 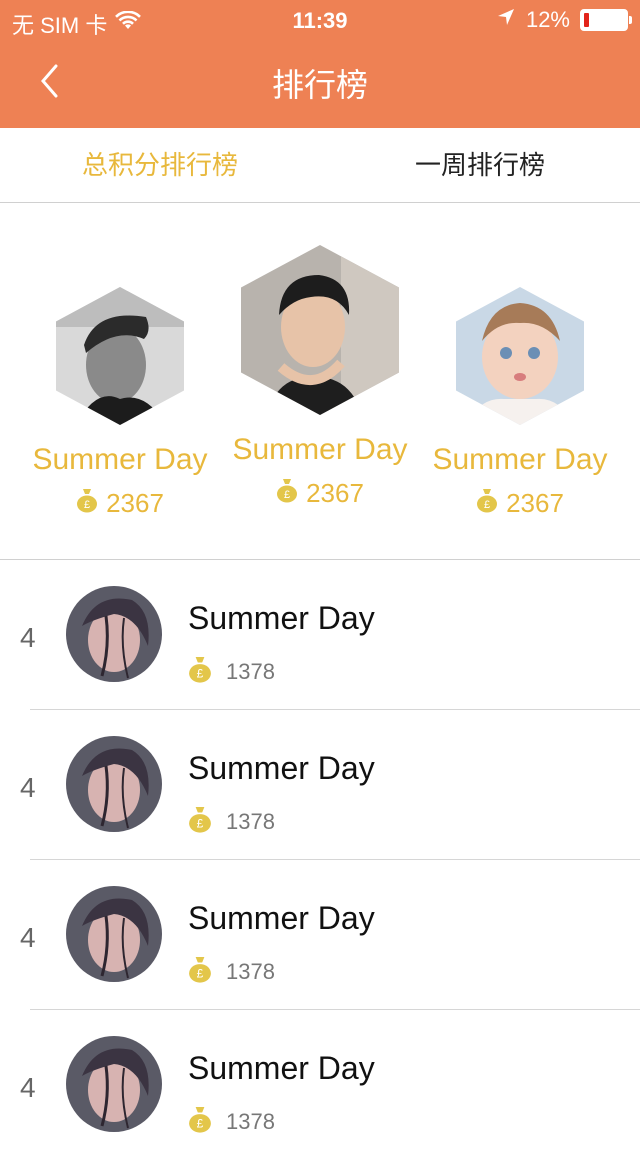 I want to click on status-right: 12%, so click(x=564, y=20).